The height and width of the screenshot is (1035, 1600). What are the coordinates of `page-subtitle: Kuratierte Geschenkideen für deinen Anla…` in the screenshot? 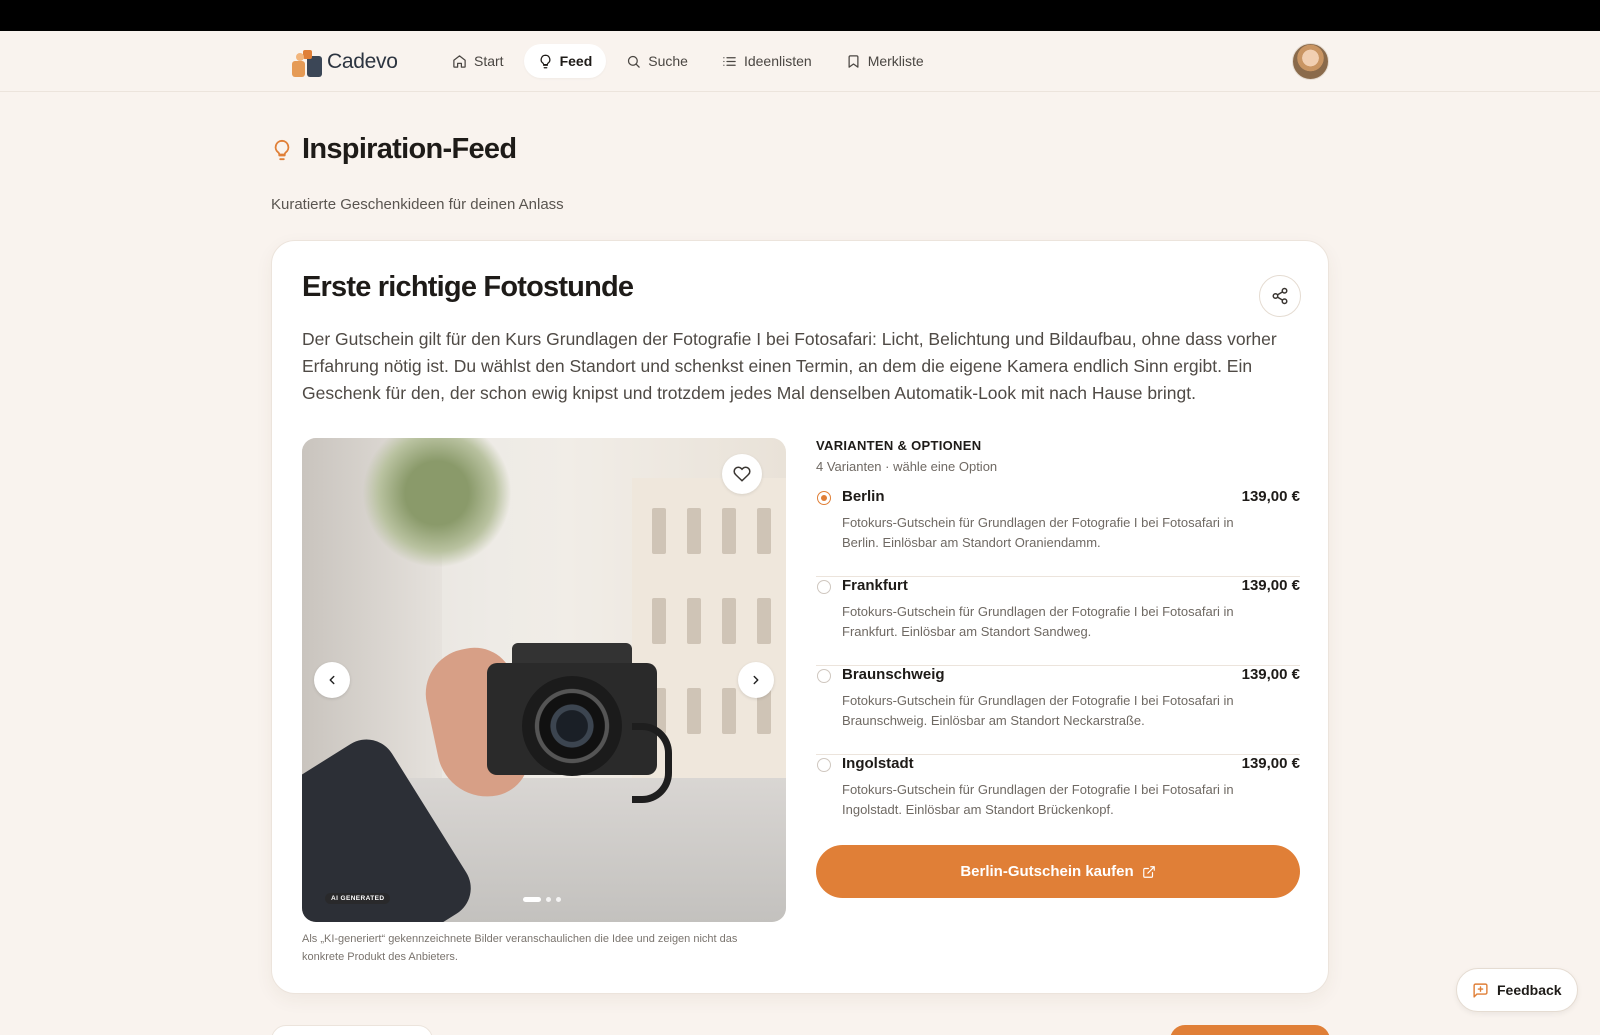 It's located at (417, 204).